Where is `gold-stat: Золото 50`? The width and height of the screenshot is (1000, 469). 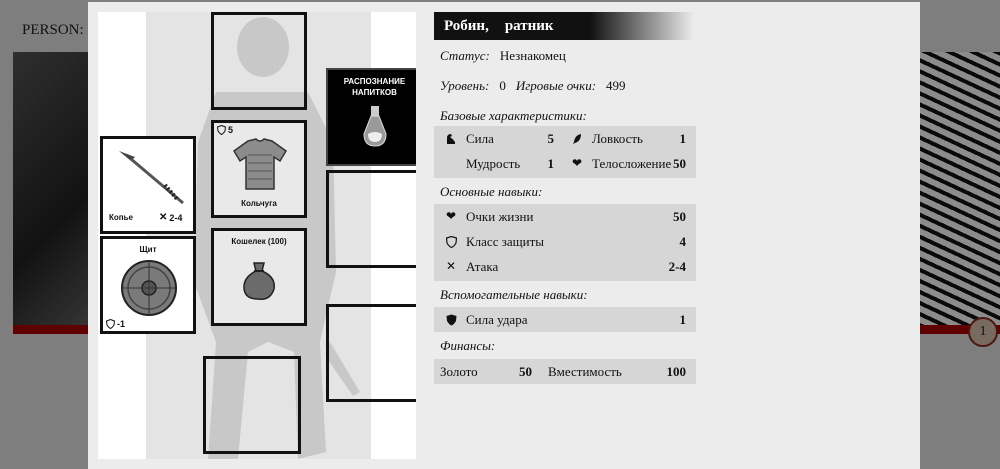
gold-stat: Золото 50 is located at coordinates (486, 372).